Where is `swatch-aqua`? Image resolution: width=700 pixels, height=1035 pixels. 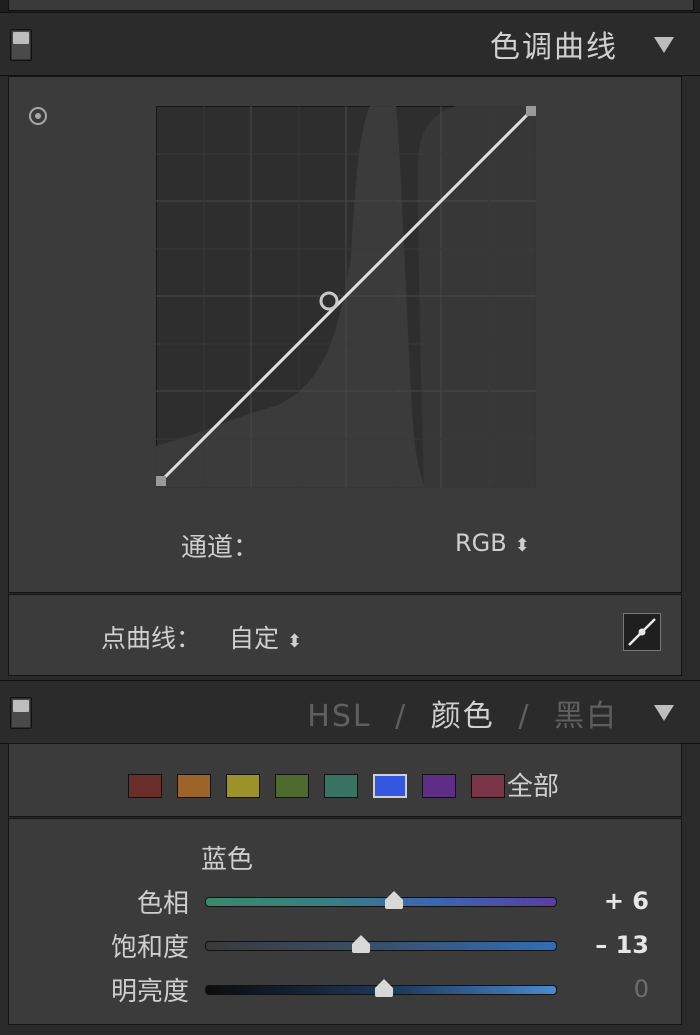 swatch-aqua is located at coordinates (341, 786).